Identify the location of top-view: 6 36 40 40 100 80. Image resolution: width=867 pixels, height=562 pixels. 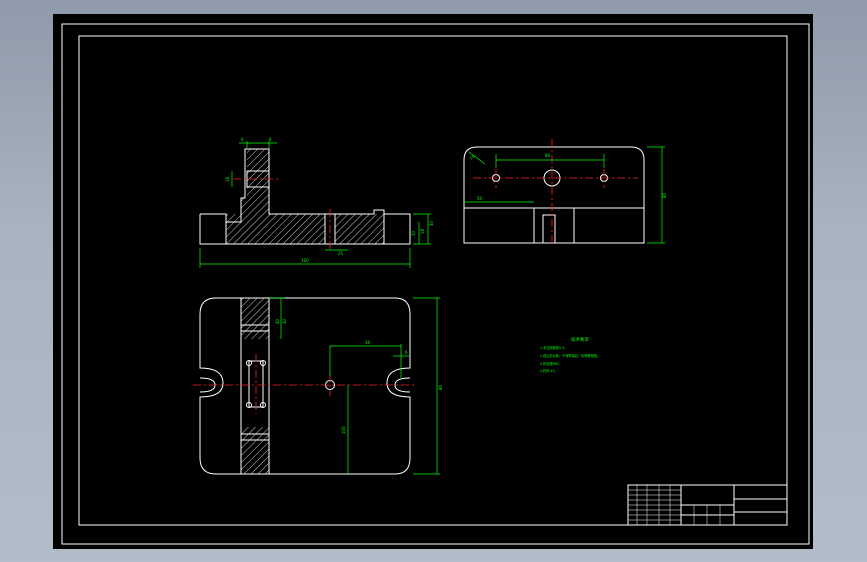
(318, 386).